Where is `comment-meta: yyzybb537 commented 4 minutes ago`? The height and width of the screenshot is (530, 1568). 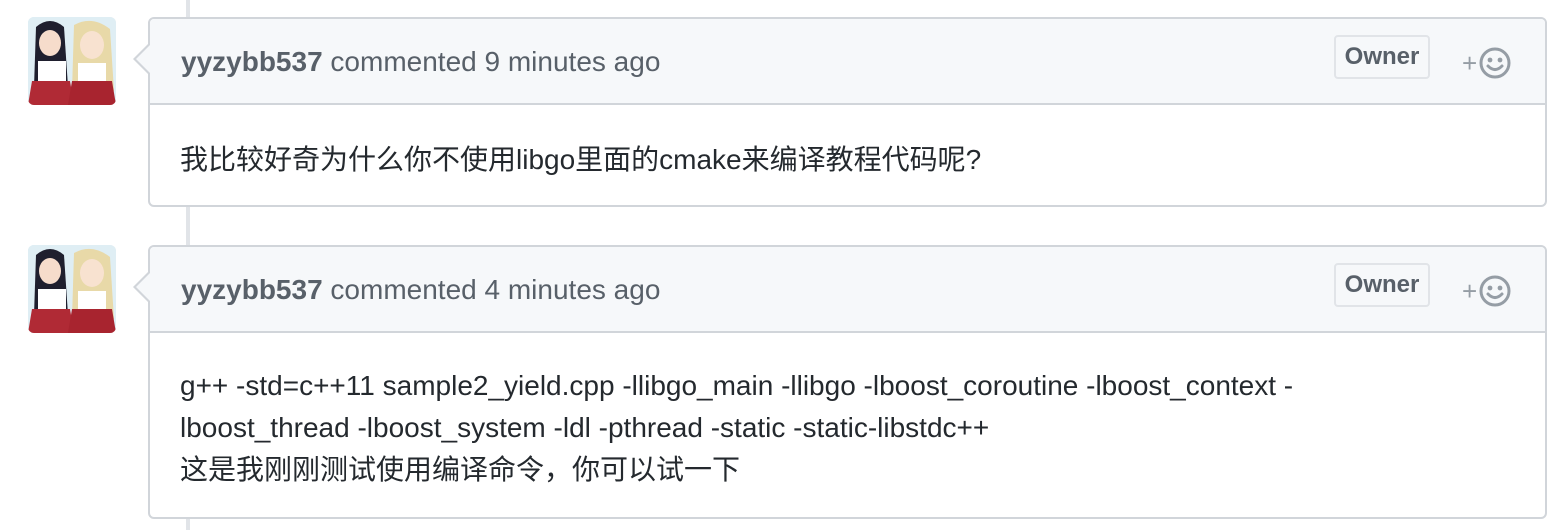 comment-meta: yyzybb537 commented 4 minutes ago is located at coordinates (420, 290).